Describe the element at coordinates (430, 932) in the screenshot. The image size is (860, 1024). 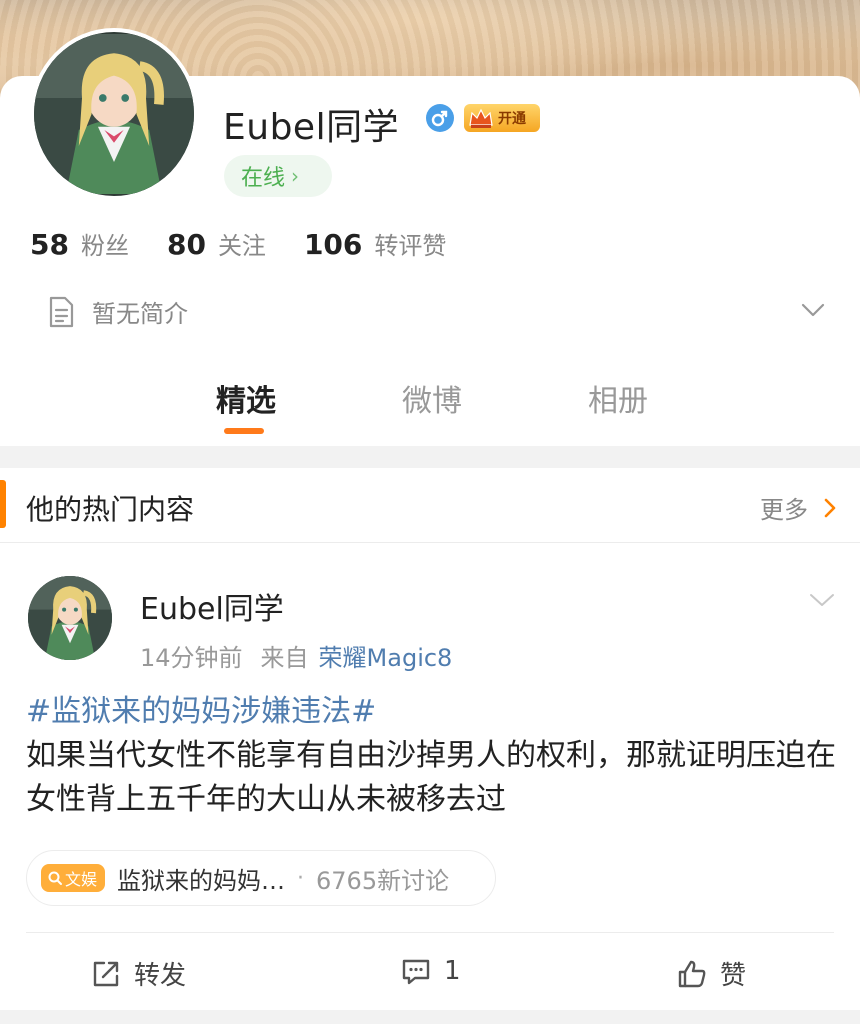
I see `action-divider` at that location.